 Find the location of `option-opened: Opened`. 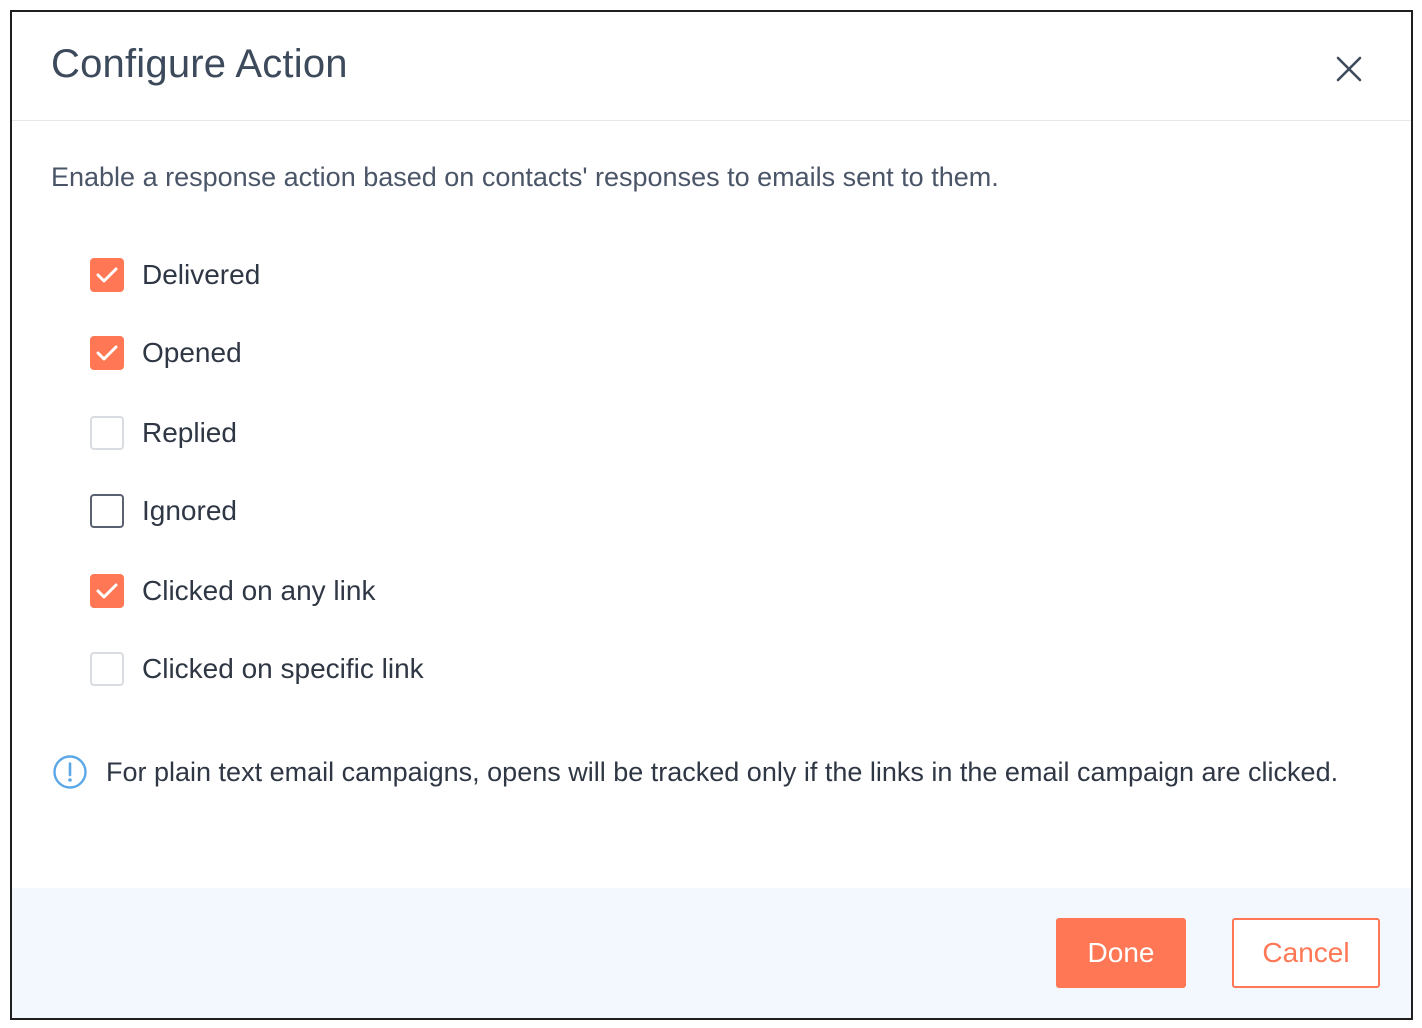

option-opened: Opened is located at coordinates (166, 353).